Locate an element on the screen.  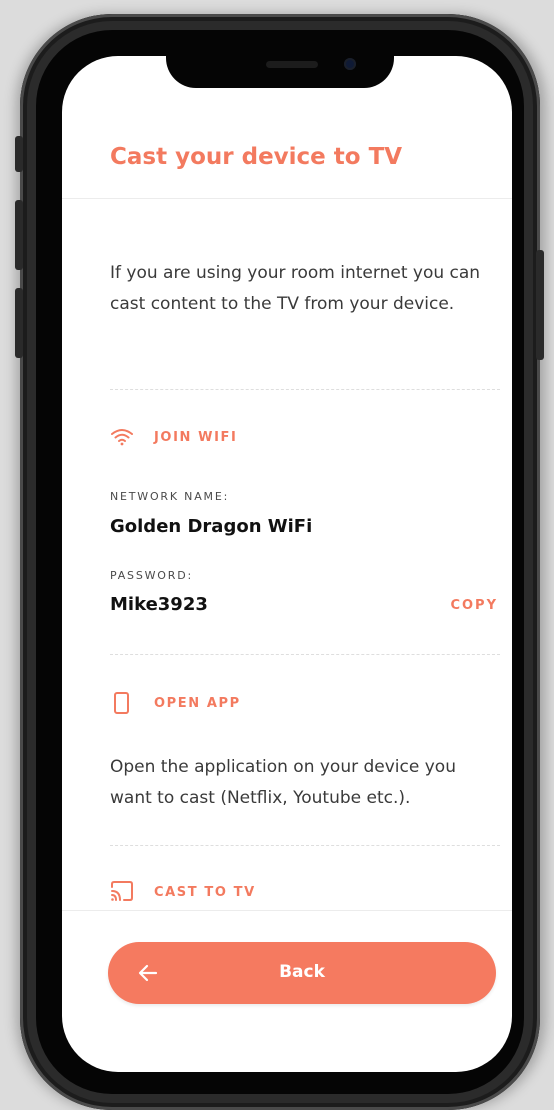
back-button: Back is located at coordinates (302, 973).